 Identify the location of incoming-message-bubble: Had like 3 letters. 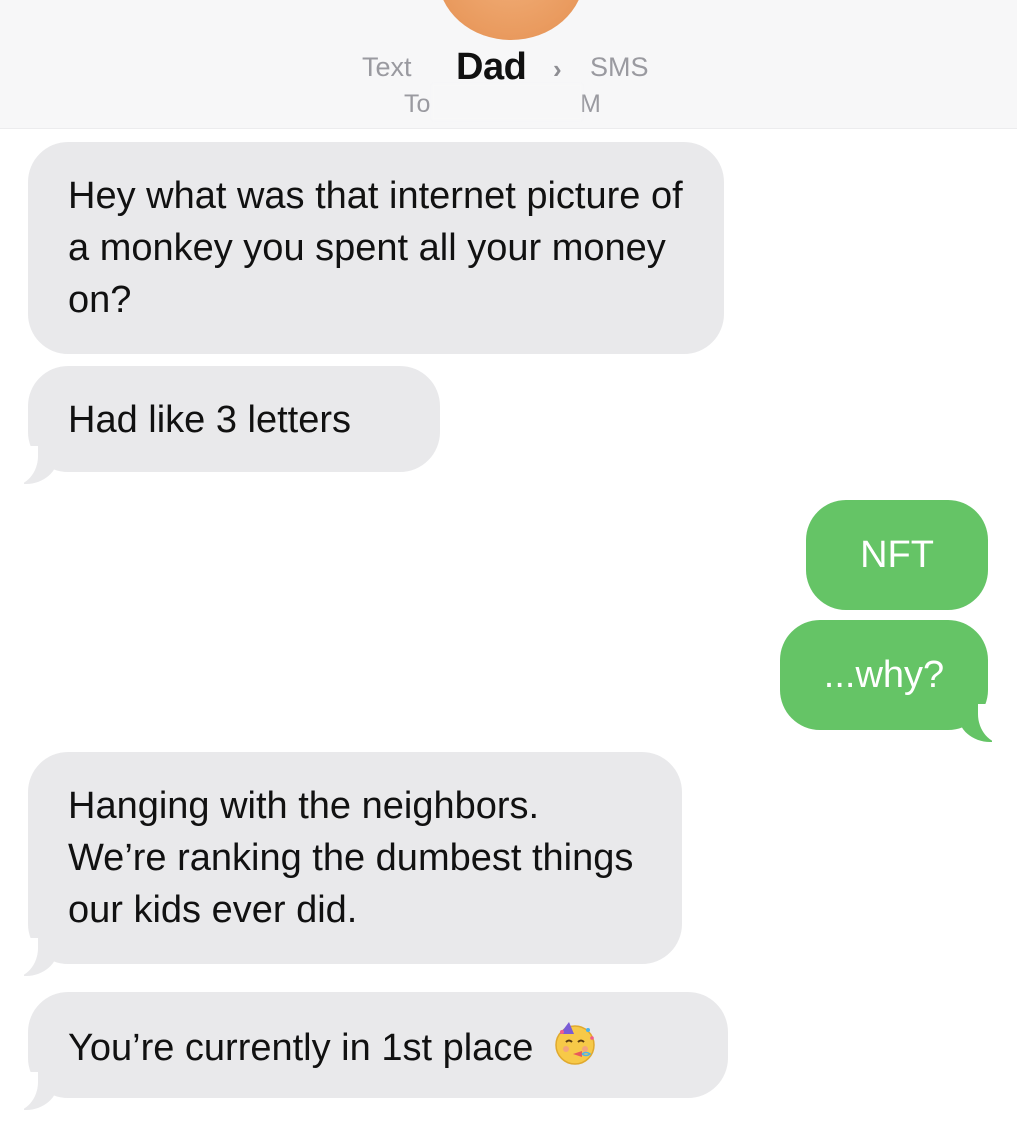
(234, 419).